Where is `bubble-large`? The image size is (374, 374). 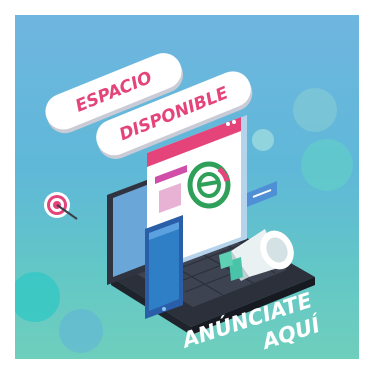
bubble-large is located at coordinates (315, 110).